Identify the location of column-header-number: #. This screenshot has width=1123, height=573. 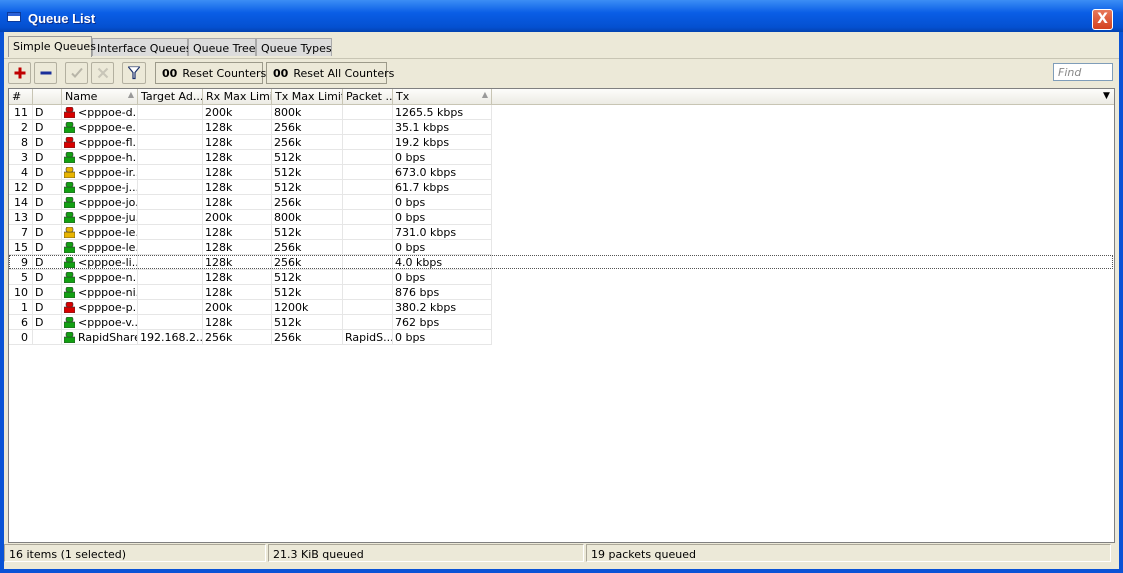
(21, 96).